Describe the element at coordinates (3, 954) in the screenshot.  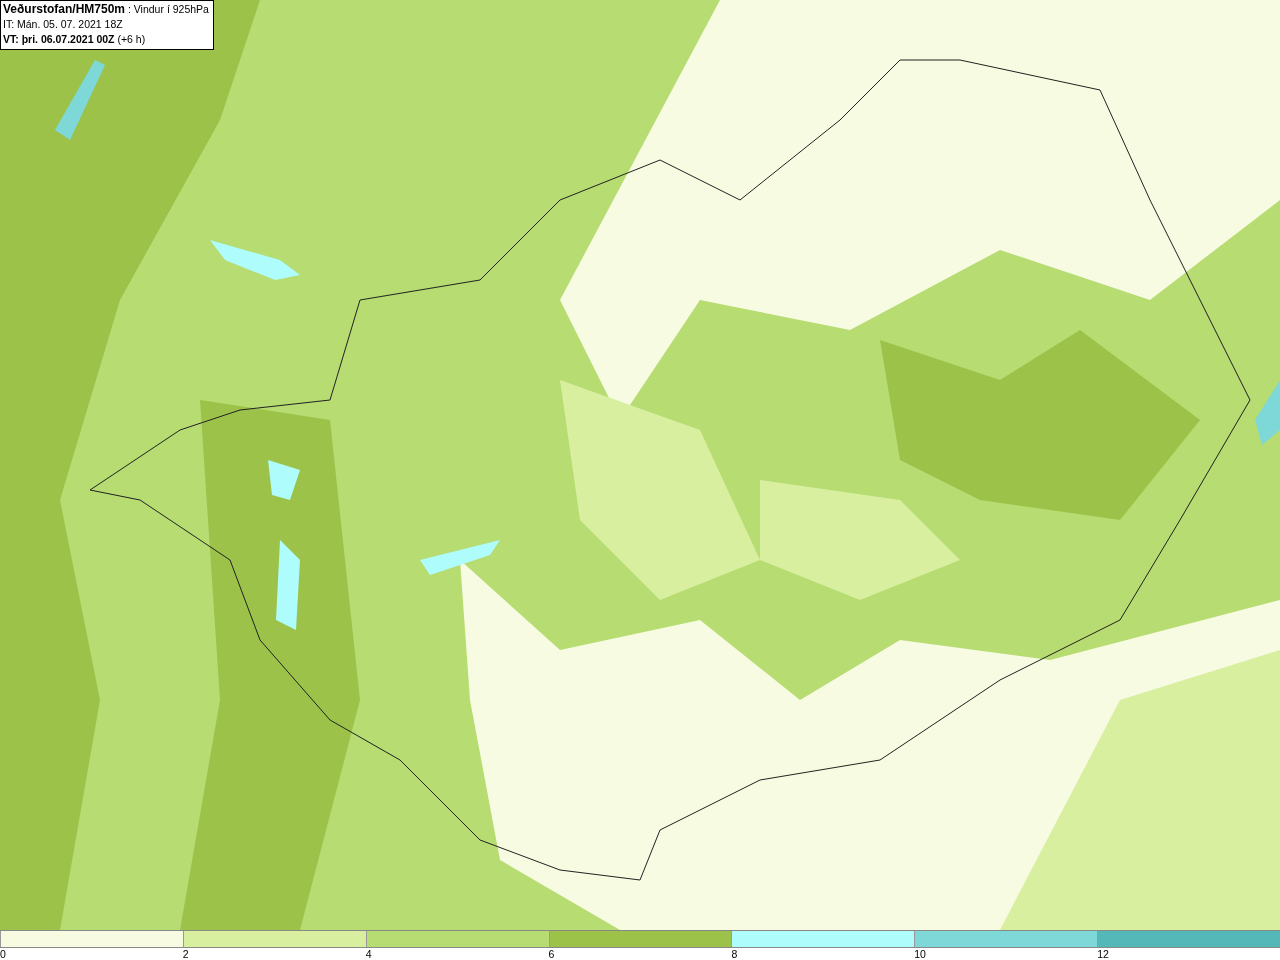
I see `legend-label: 0` at that location.